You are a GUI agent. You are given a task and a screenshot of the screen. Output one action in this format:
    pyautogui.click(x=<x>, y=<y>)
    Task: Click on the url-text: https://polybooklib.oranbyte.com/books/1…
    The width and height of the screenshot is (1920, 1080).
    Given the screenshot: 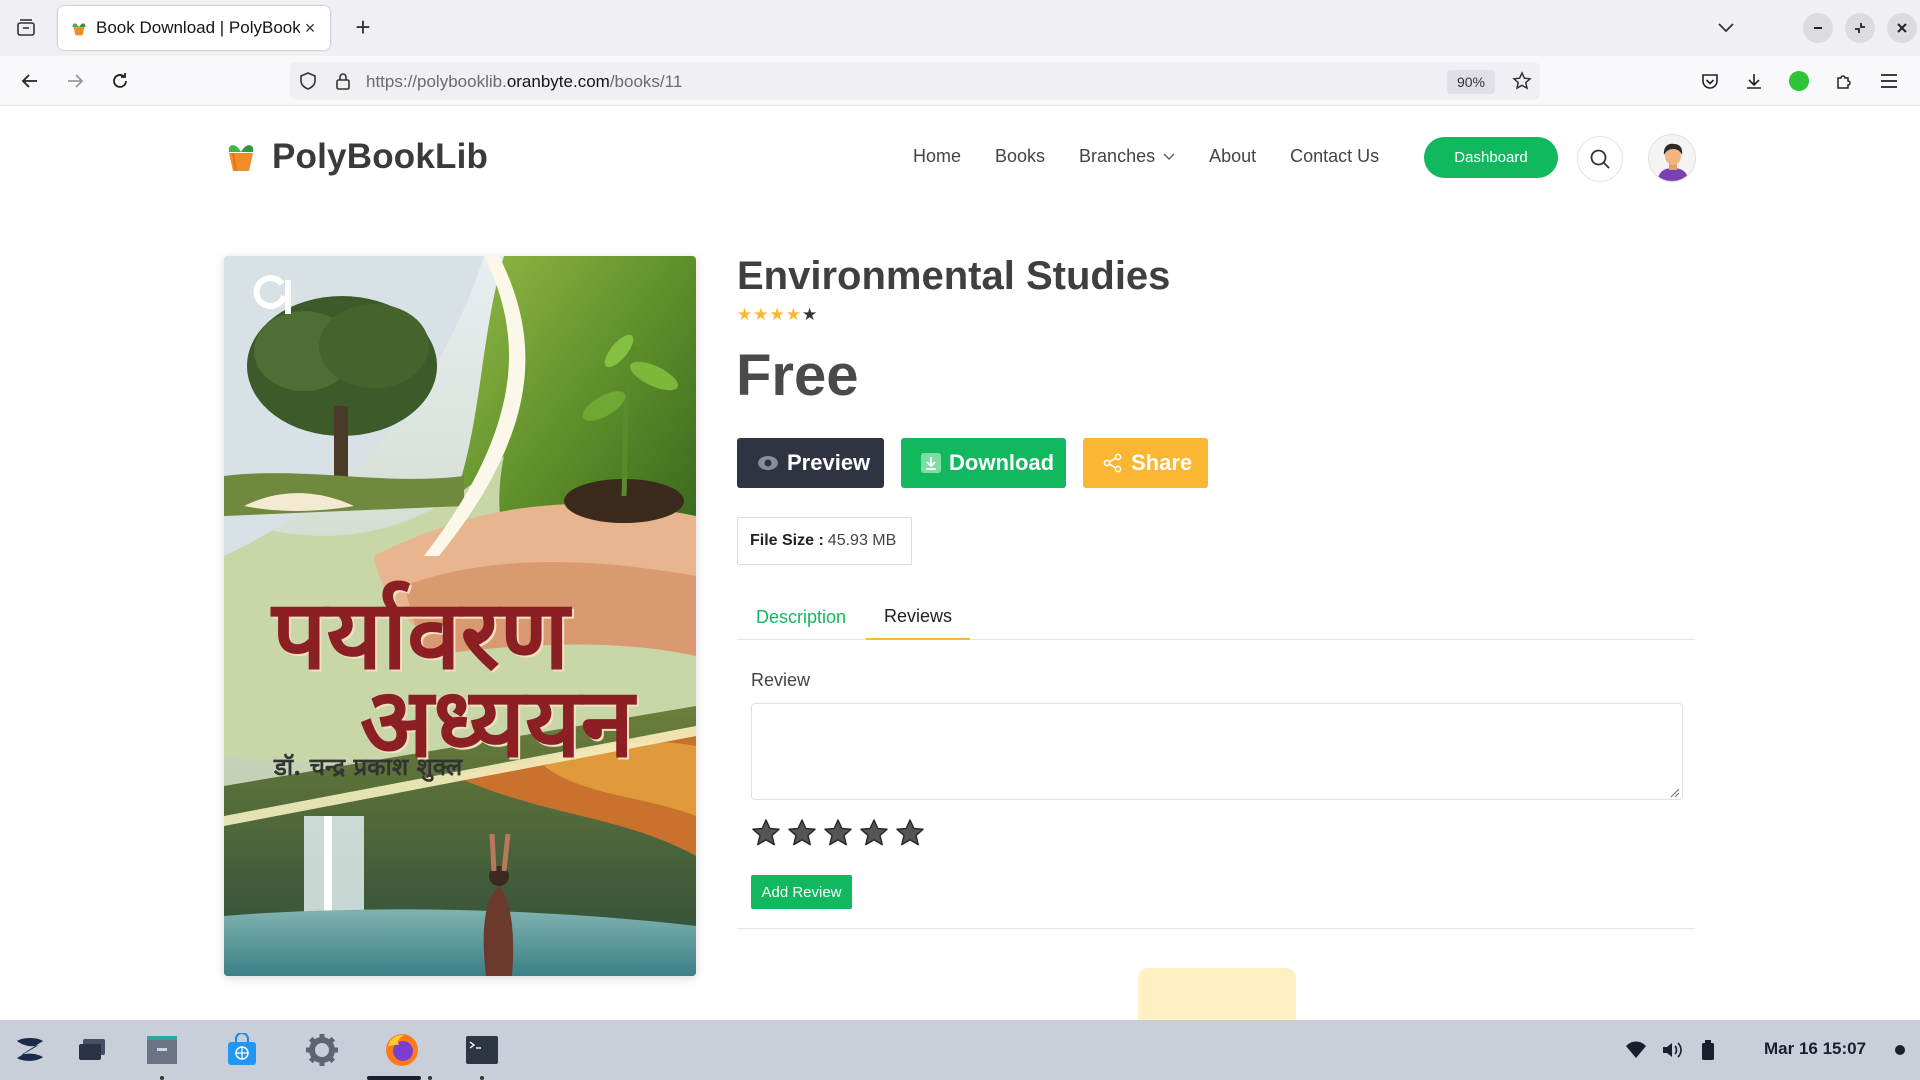 What is the action you would take?
    pyautogui.click(x=524, y=82)
    